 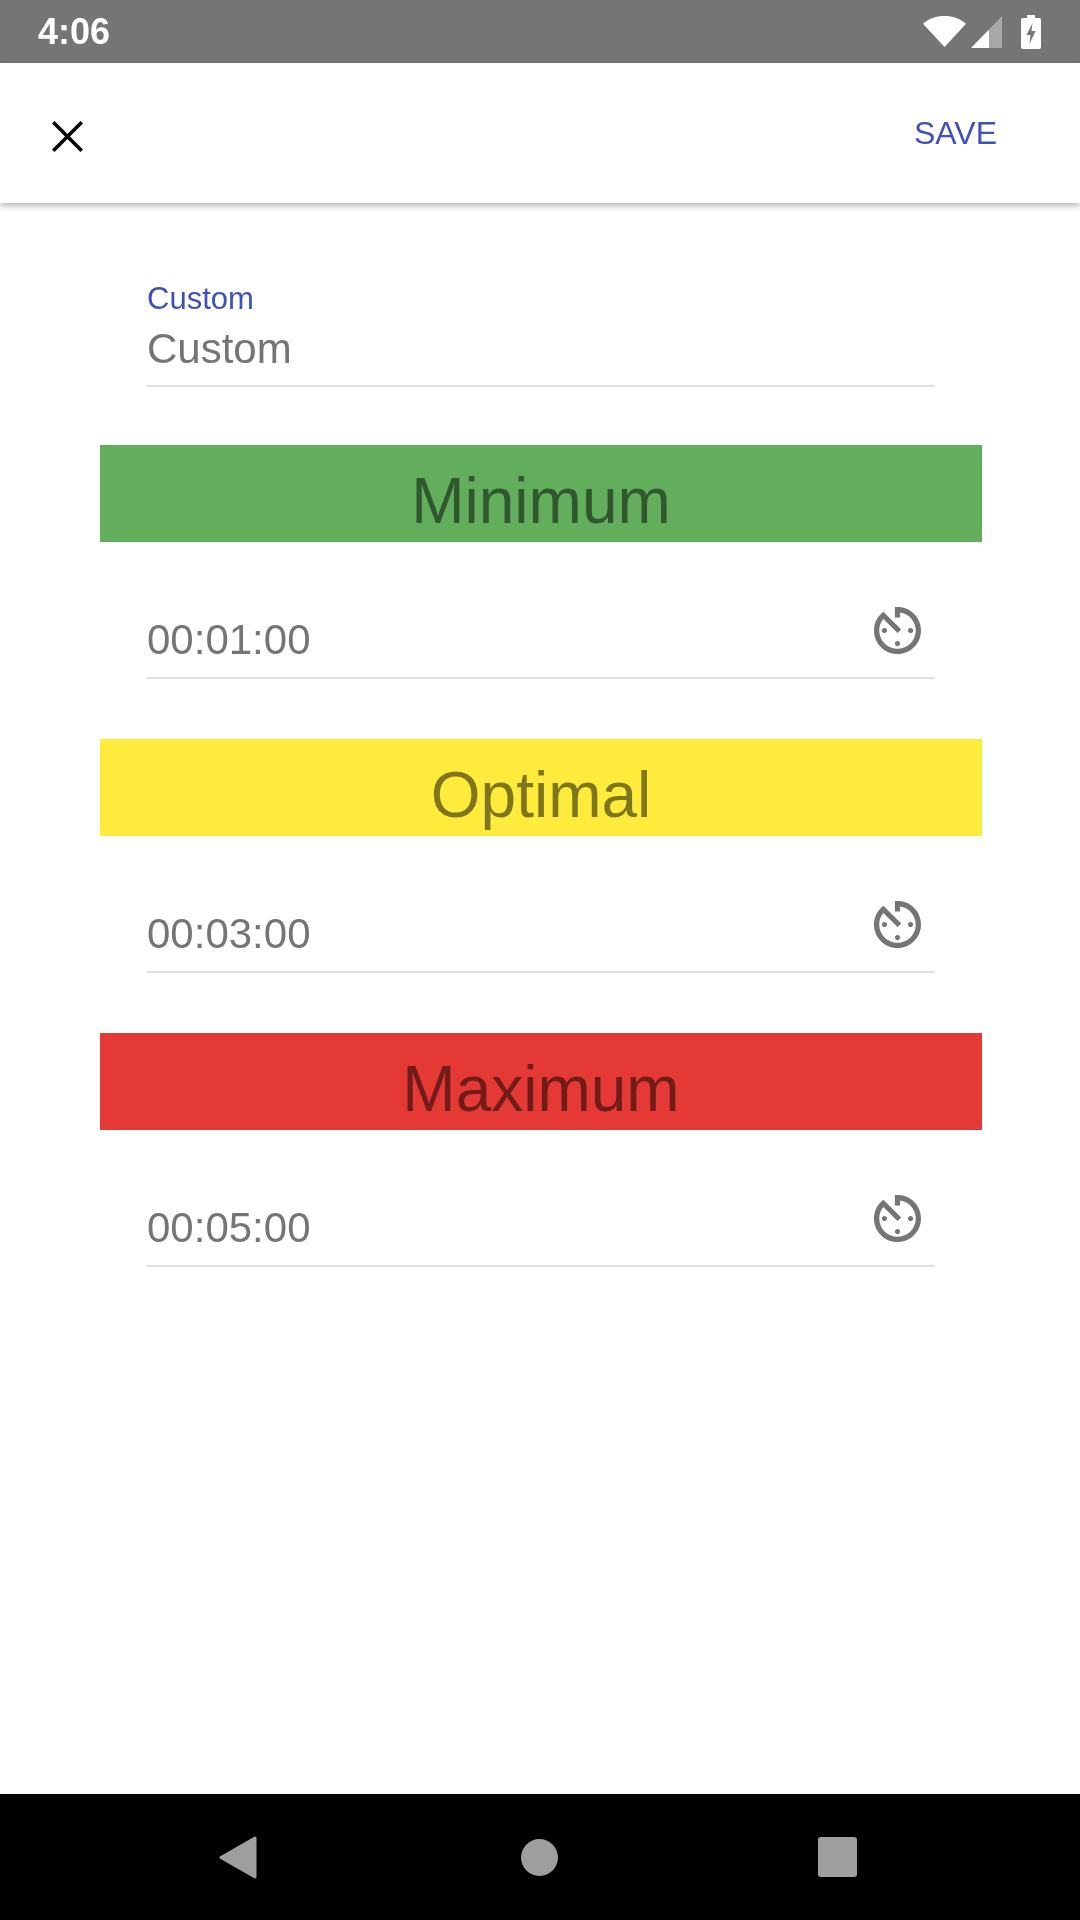 What do you see at coordinates (539, 1857) in the screenshot?
I see `home-icon` at bounding box center [539, 1857].